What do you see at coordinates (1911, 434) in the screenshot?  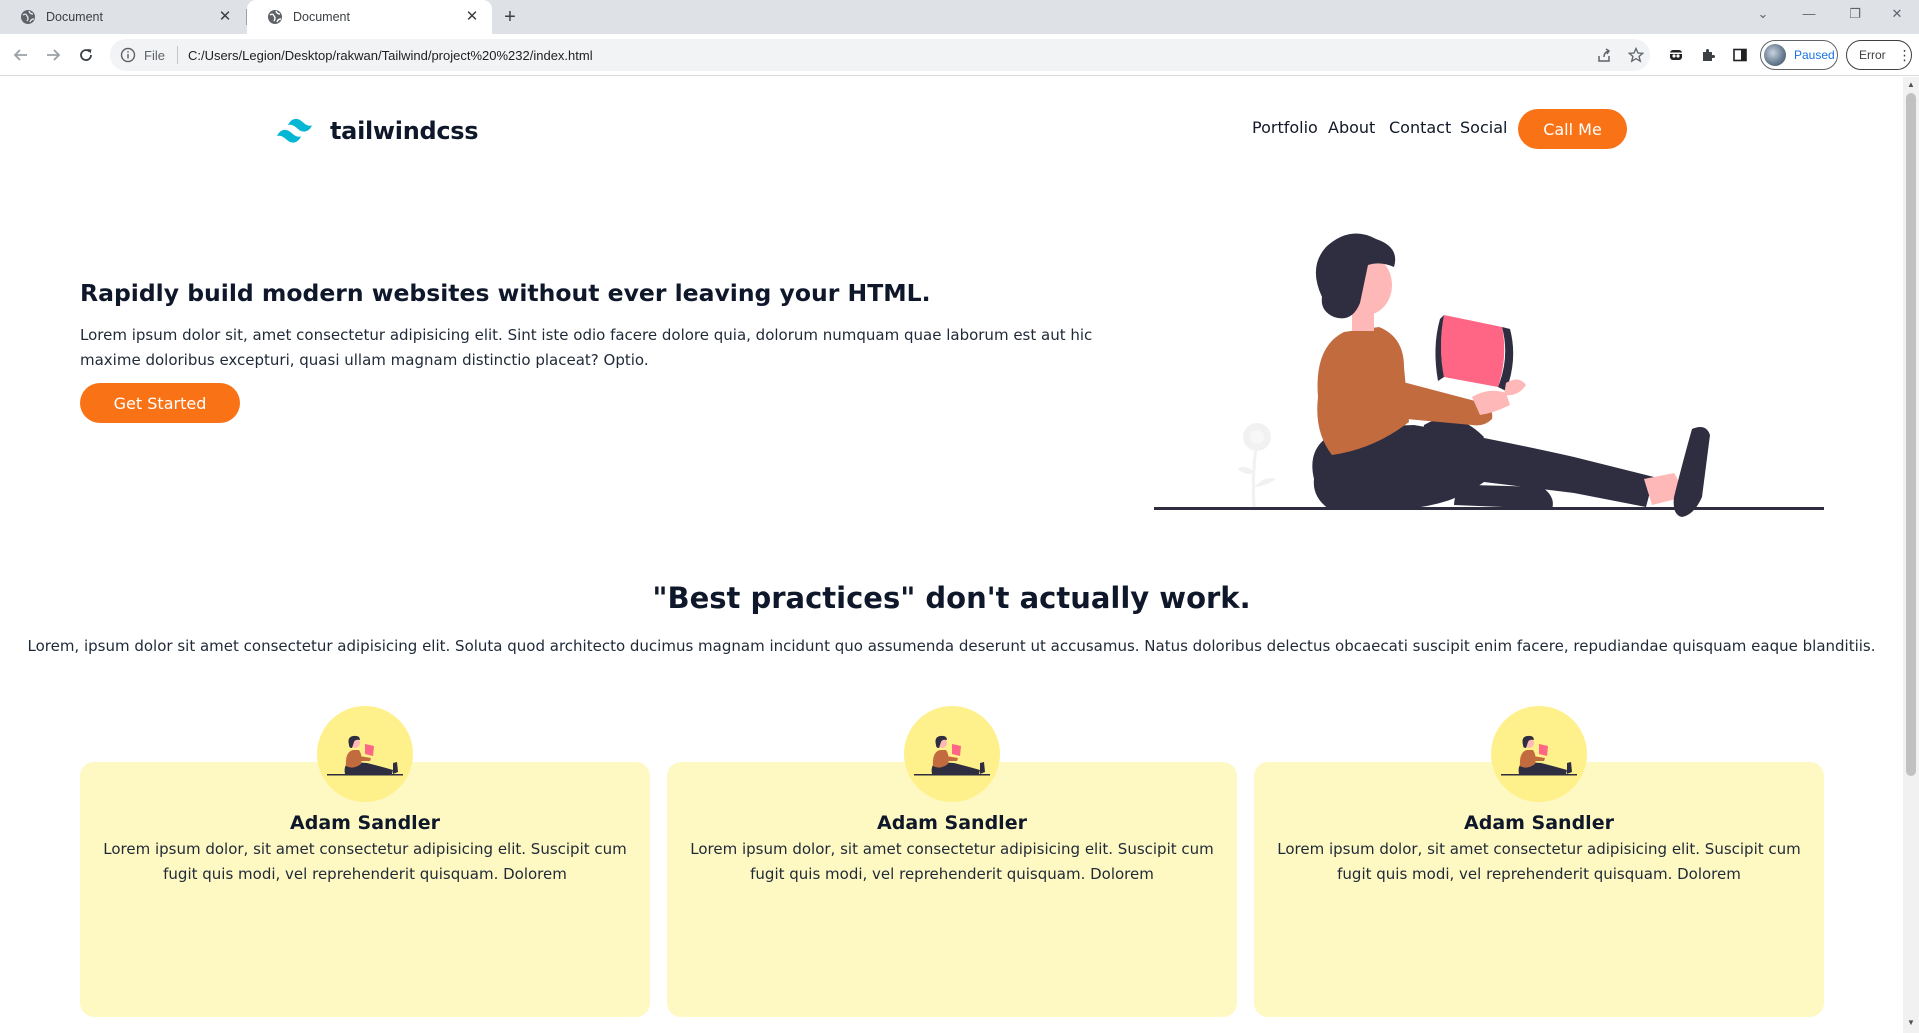 I see `scrollbar-thumb` at bounding box center [1911, 434].